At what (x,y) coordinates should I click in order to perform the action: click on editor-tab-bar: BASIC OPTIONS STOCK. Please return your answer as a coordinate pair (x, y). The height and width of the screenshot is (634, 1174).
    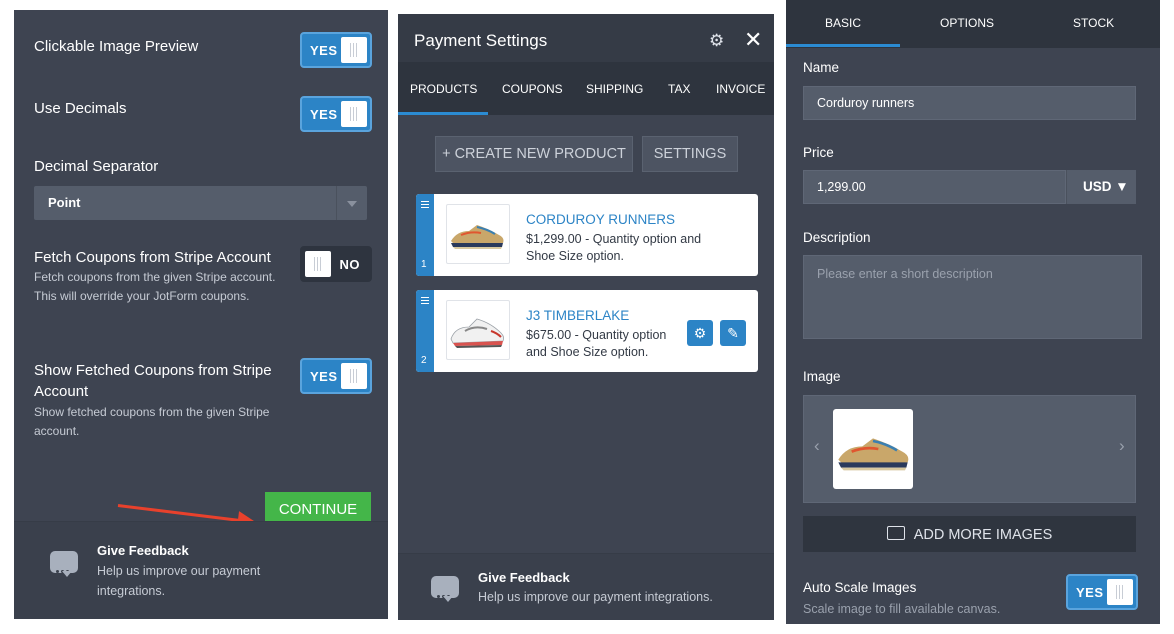
    Looking at the image, I should click on (973, 24).